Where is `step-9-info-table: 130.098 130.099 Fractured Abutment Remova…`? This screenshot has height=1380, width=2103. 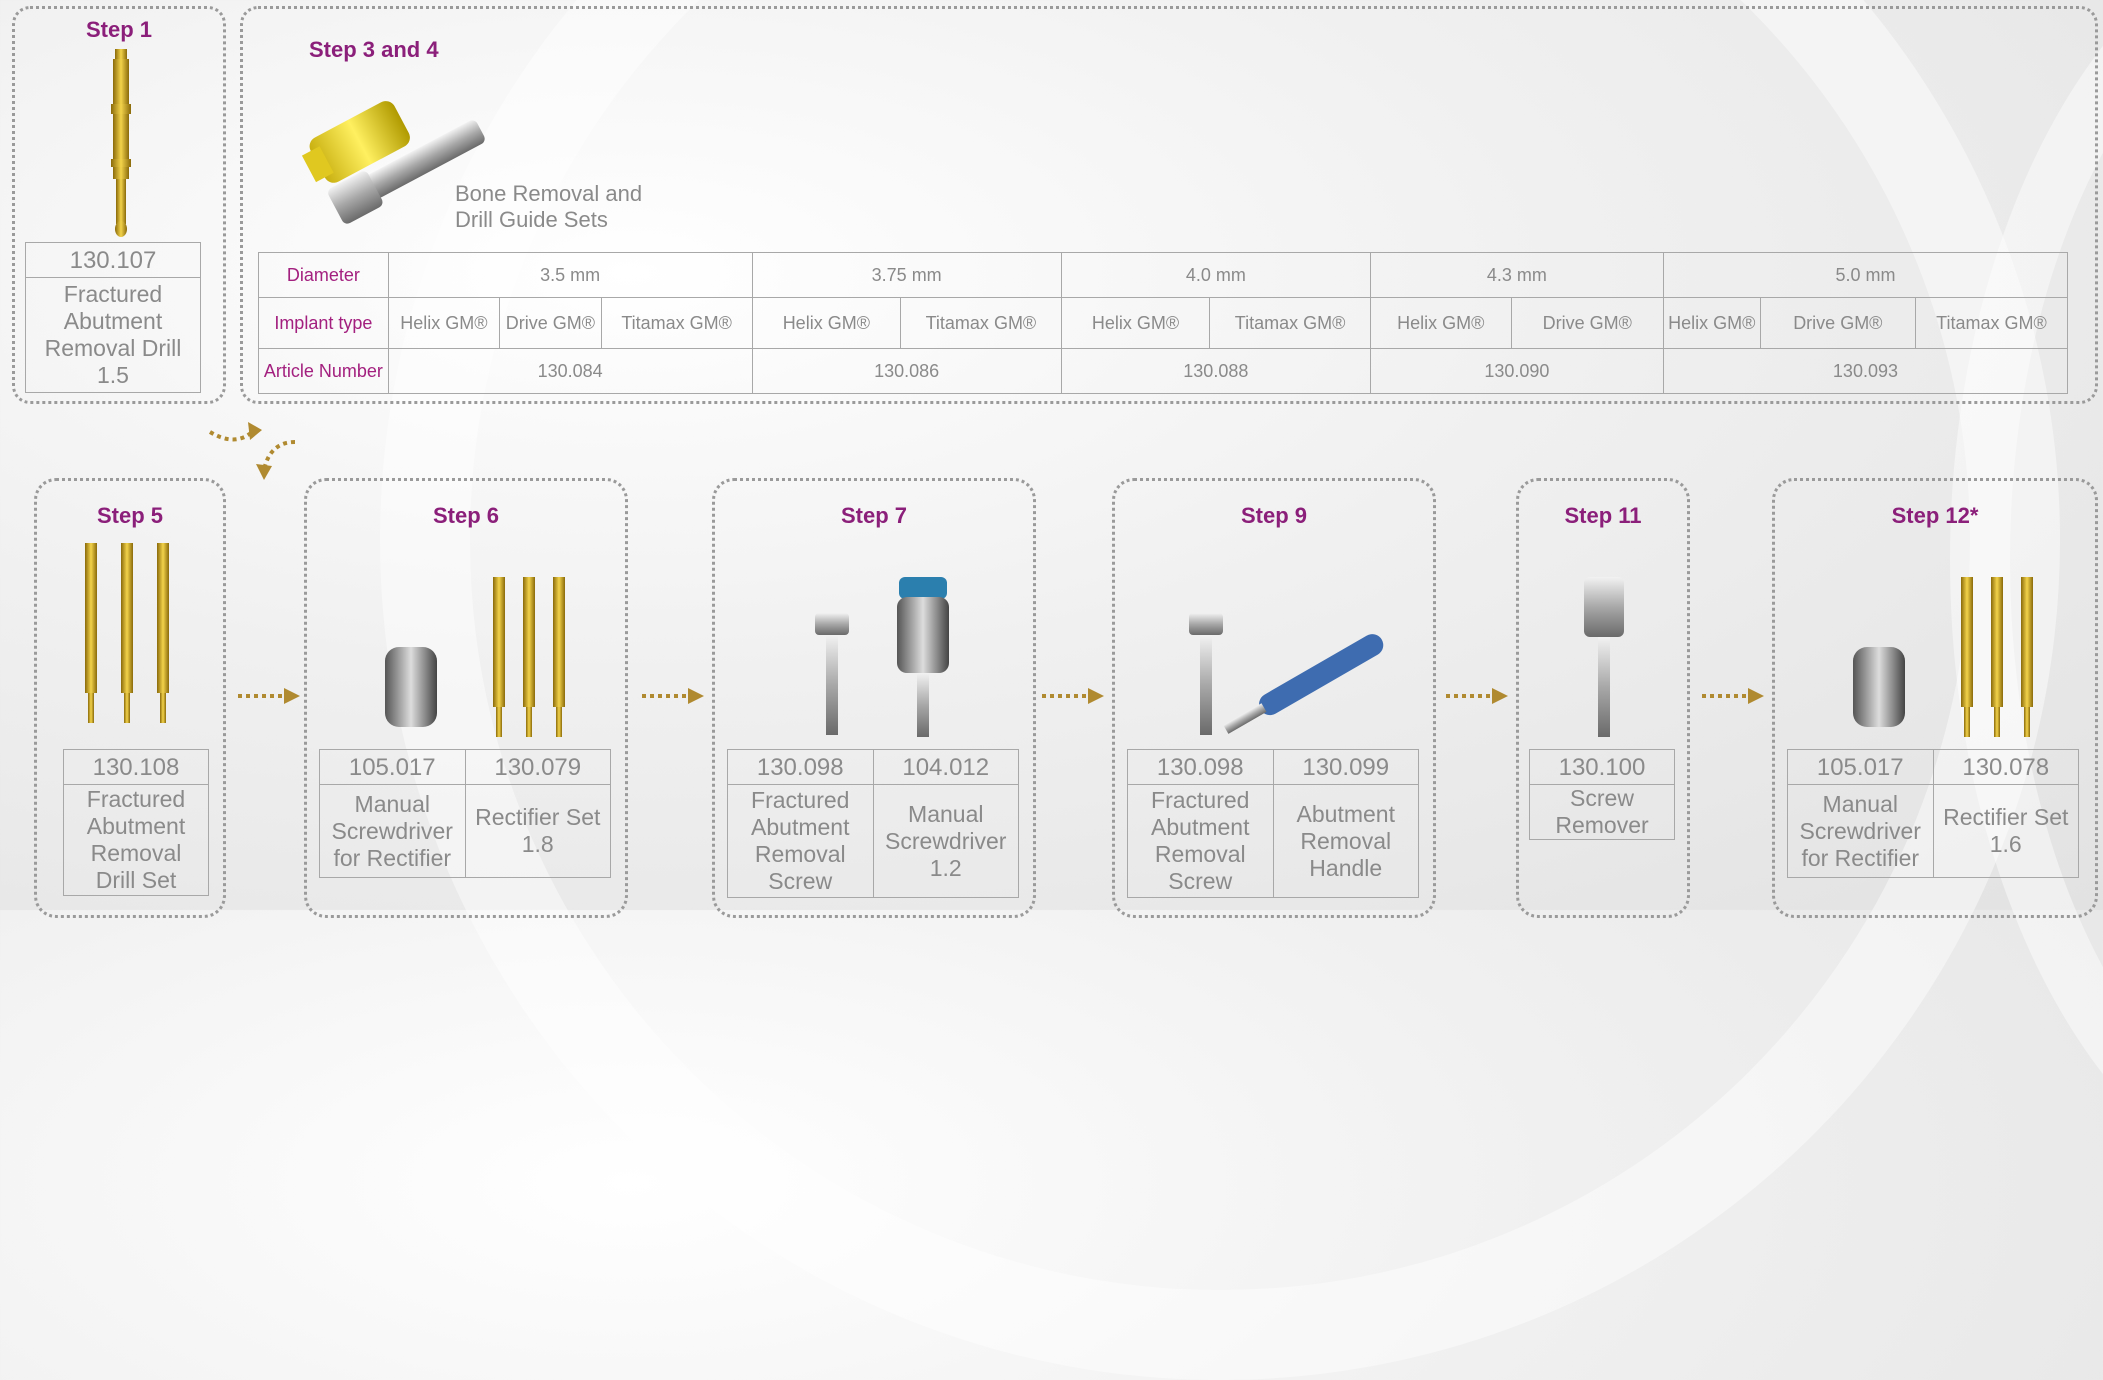
step-9-info-table: 130.098 130.099 Fractured Abutment Remova… is located at coordinates (1273, 823).